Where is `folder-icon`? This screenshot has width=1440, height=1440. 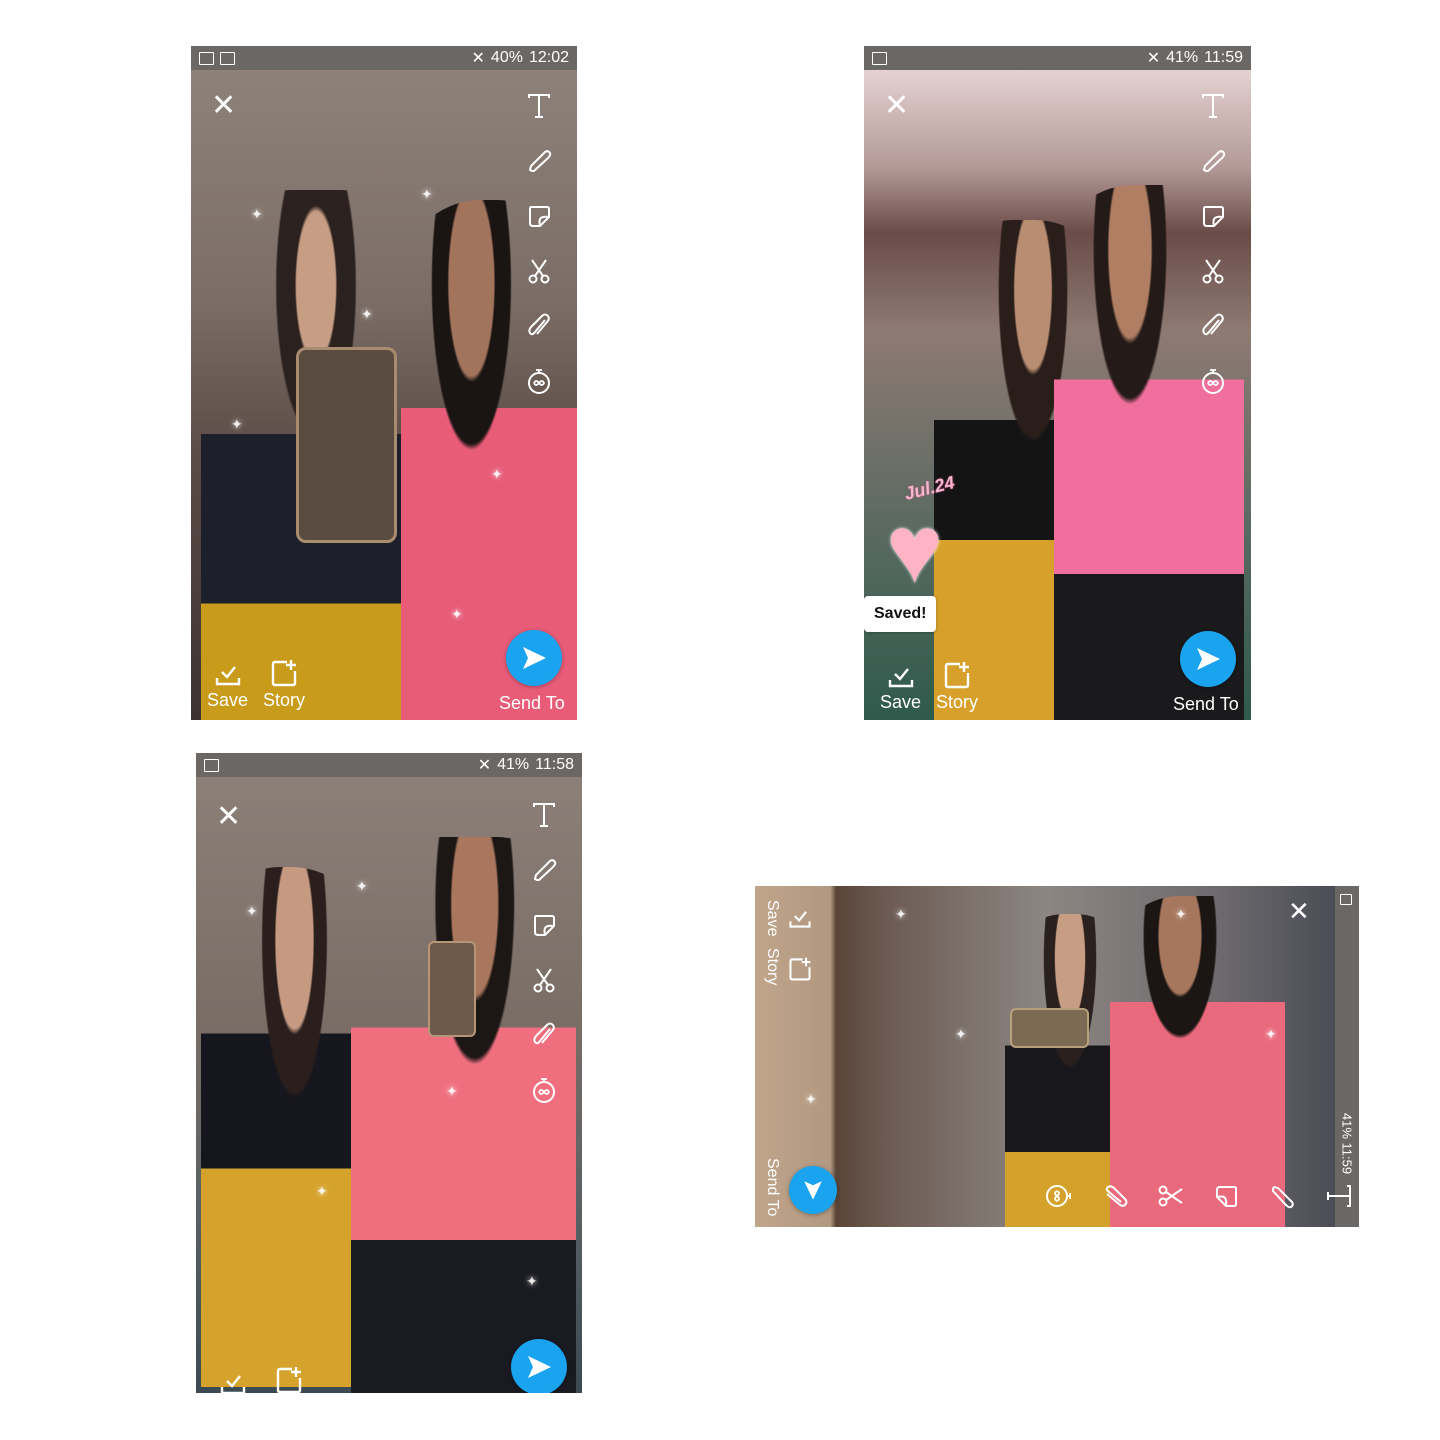
folder-icon is located at coordinates (206, 58).